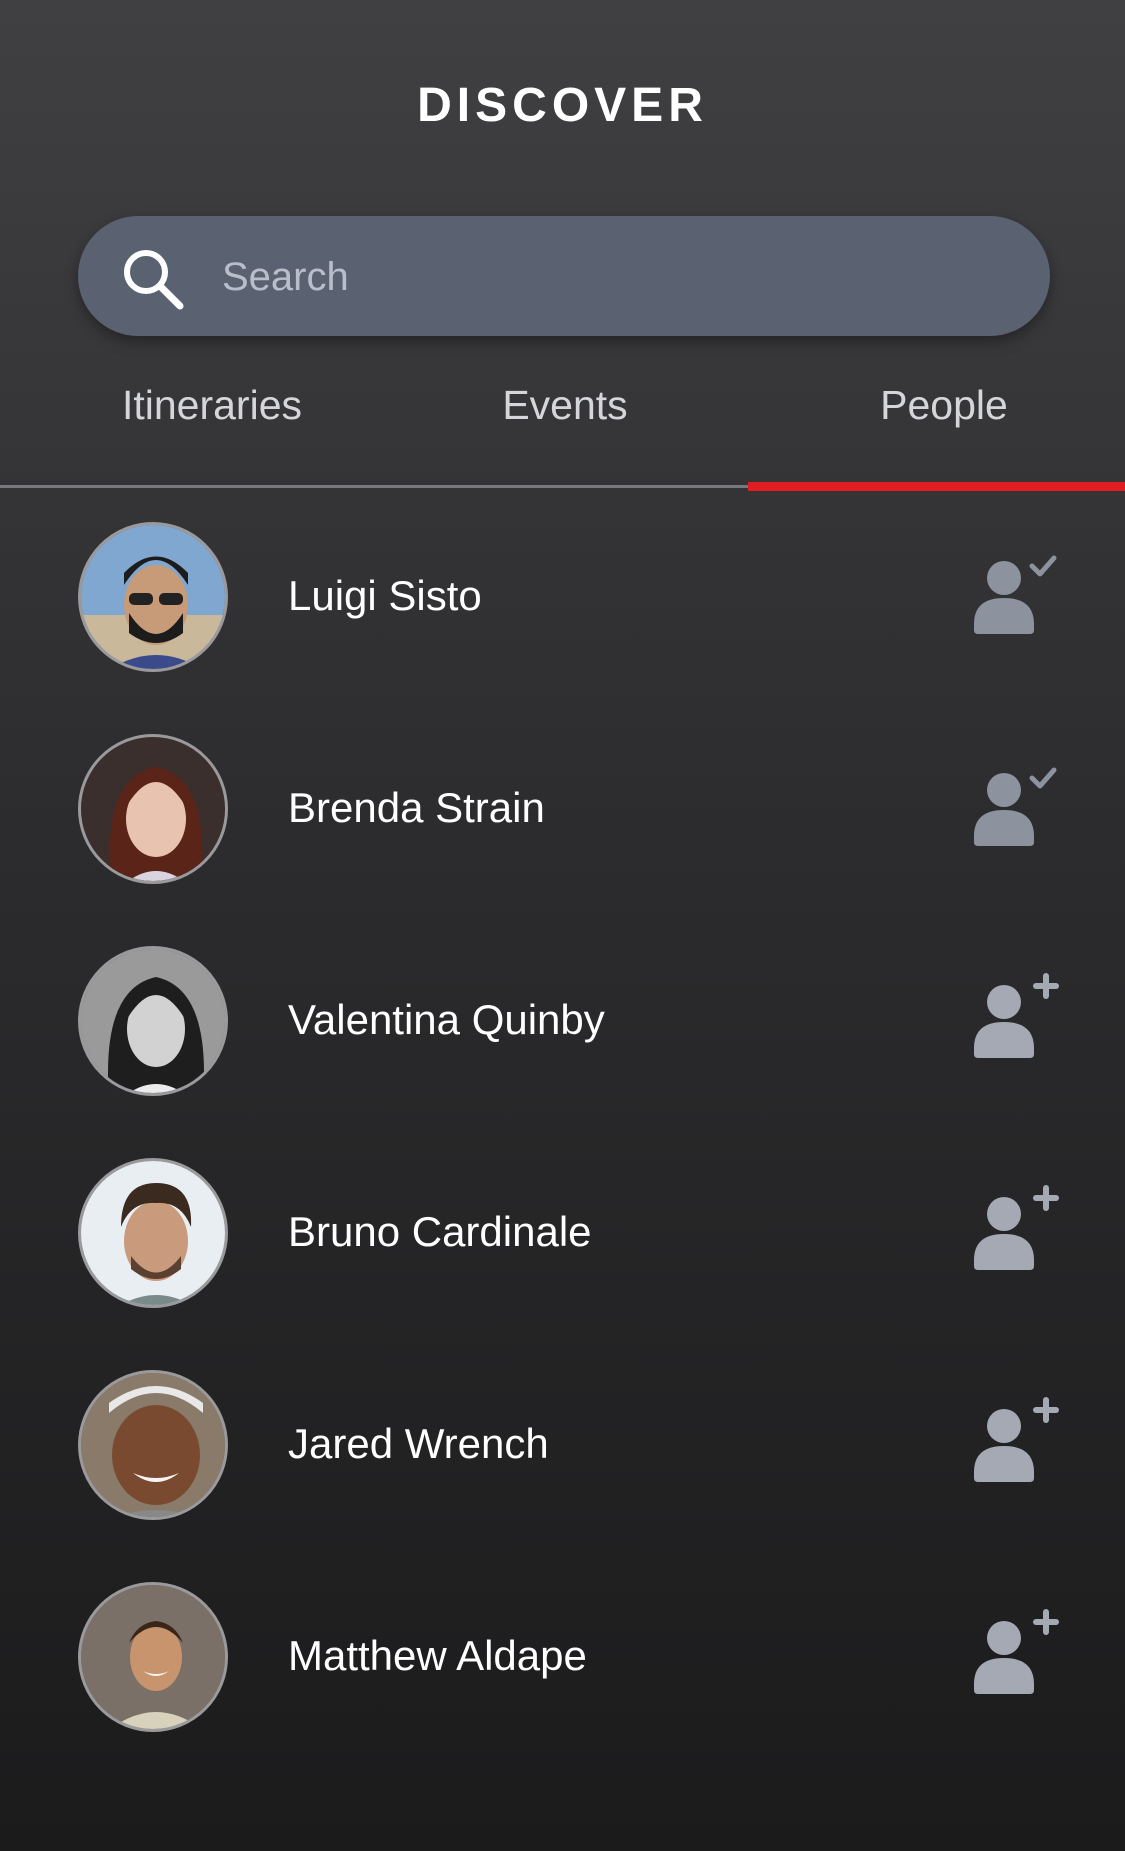 This screenshot has height=1851, width=1125. I want to click on person-row: Bruno Cardinale, so click(562, 1252).